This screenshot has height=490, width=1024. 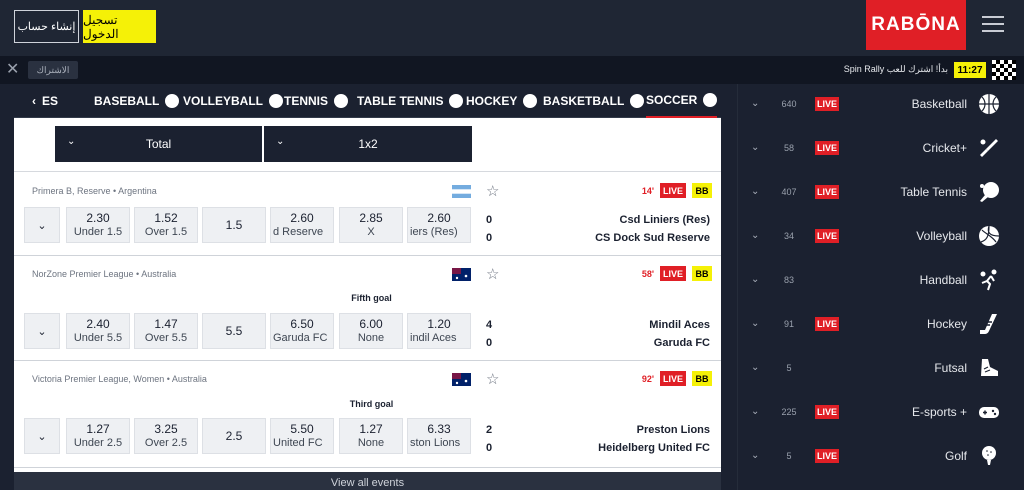 What do you see at coordinates (789, 104) in the screenshot?
I see `event-count: 640` at bounding box center [789, 104].